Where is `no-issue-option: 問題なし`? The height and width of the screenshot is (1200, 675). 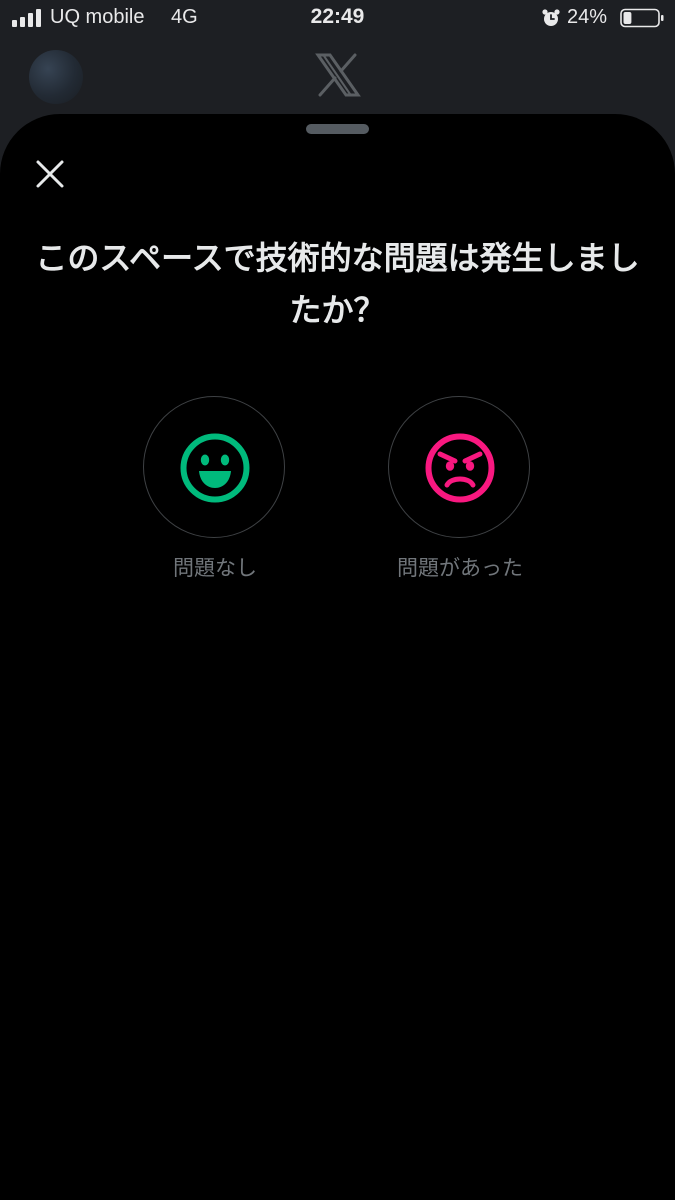 no-issue-option: 問題なし is located at coordinates (215, 491).